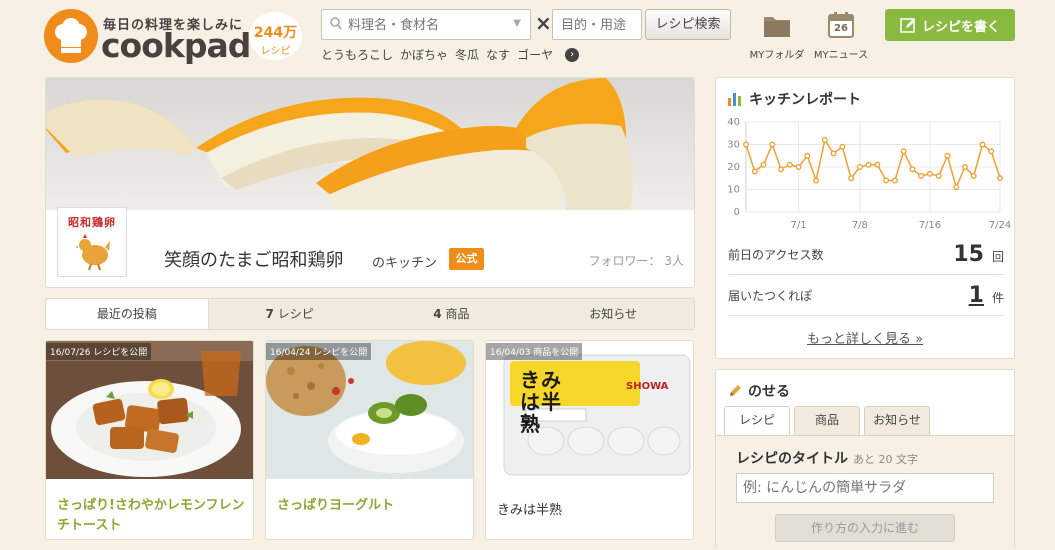  I want to click on kitchen-name: 笑顔のたまご昭和鶏卵, so click(253, 259).